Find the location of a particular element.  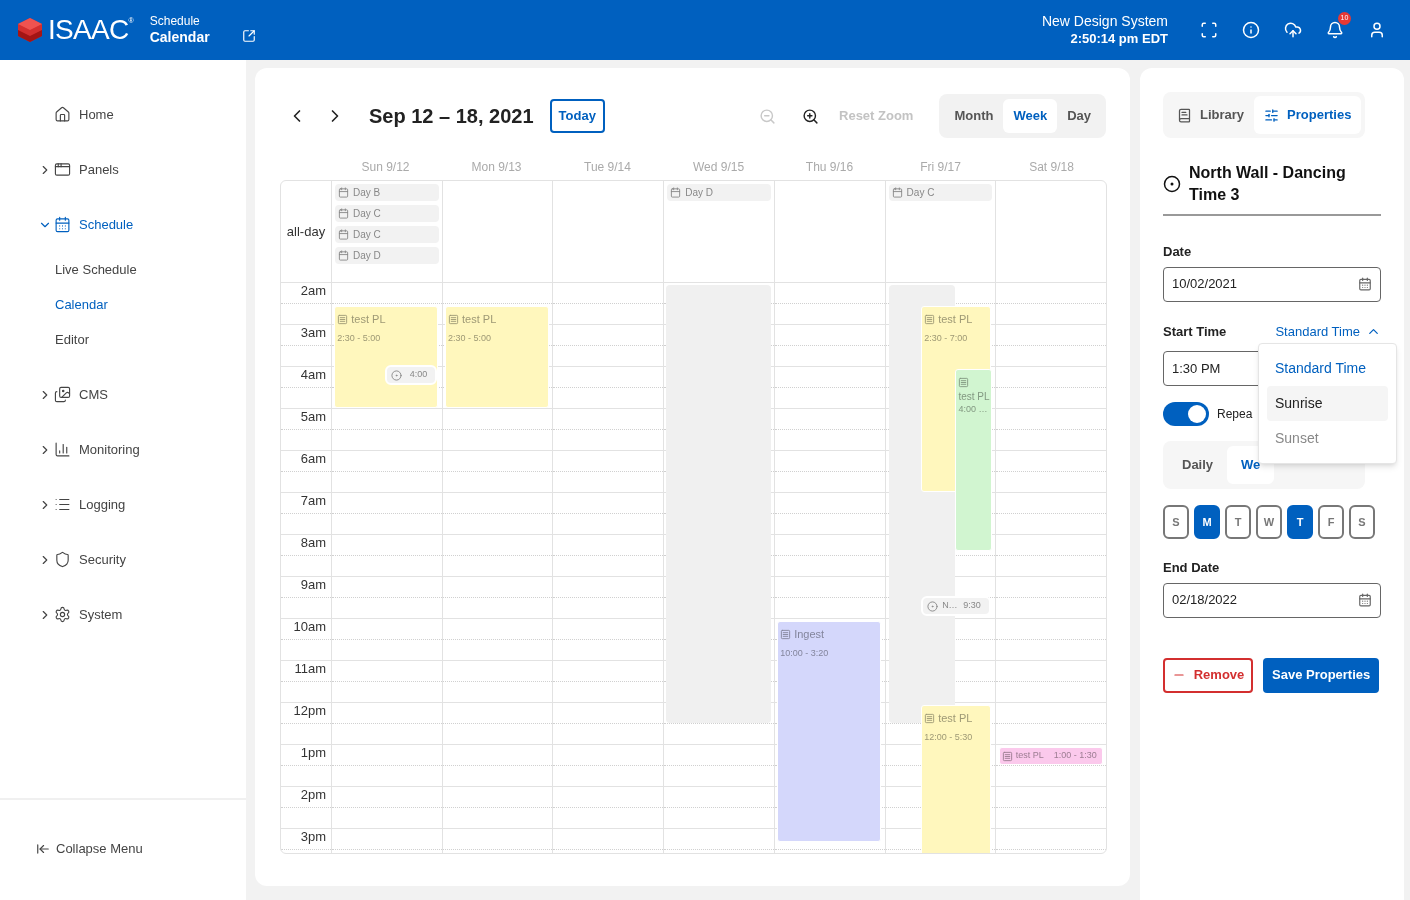

all-day-label: all-day is located at coordinates (306, 231).